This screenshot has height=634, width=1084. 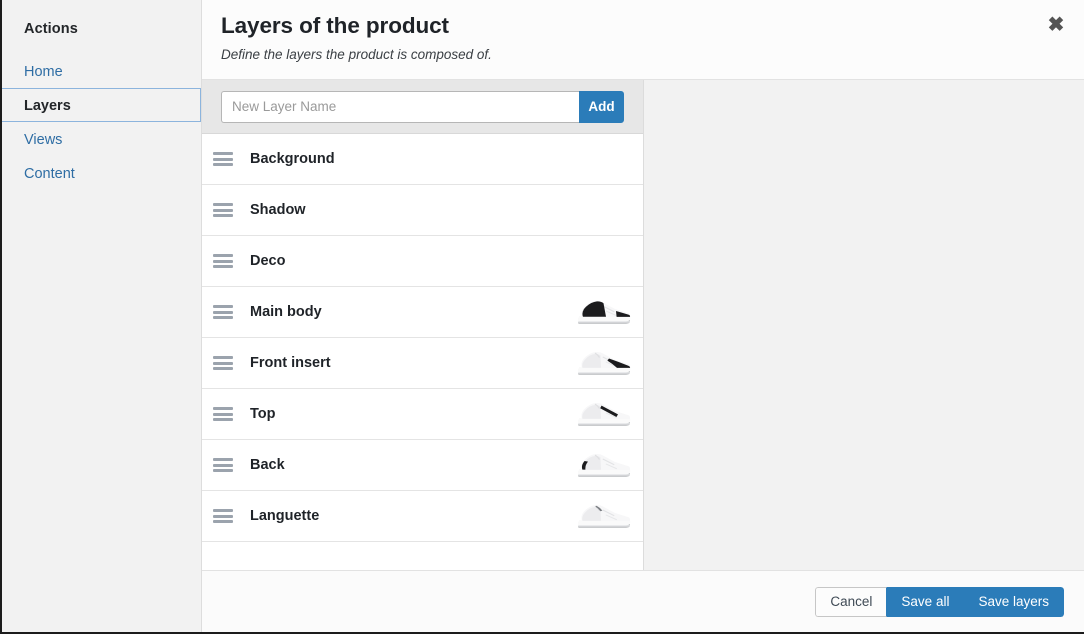 What do you see at coordinates (43, 72) in the screenshot?
I see `sidebar-item-label: Home` at bounding box center [43, 72].